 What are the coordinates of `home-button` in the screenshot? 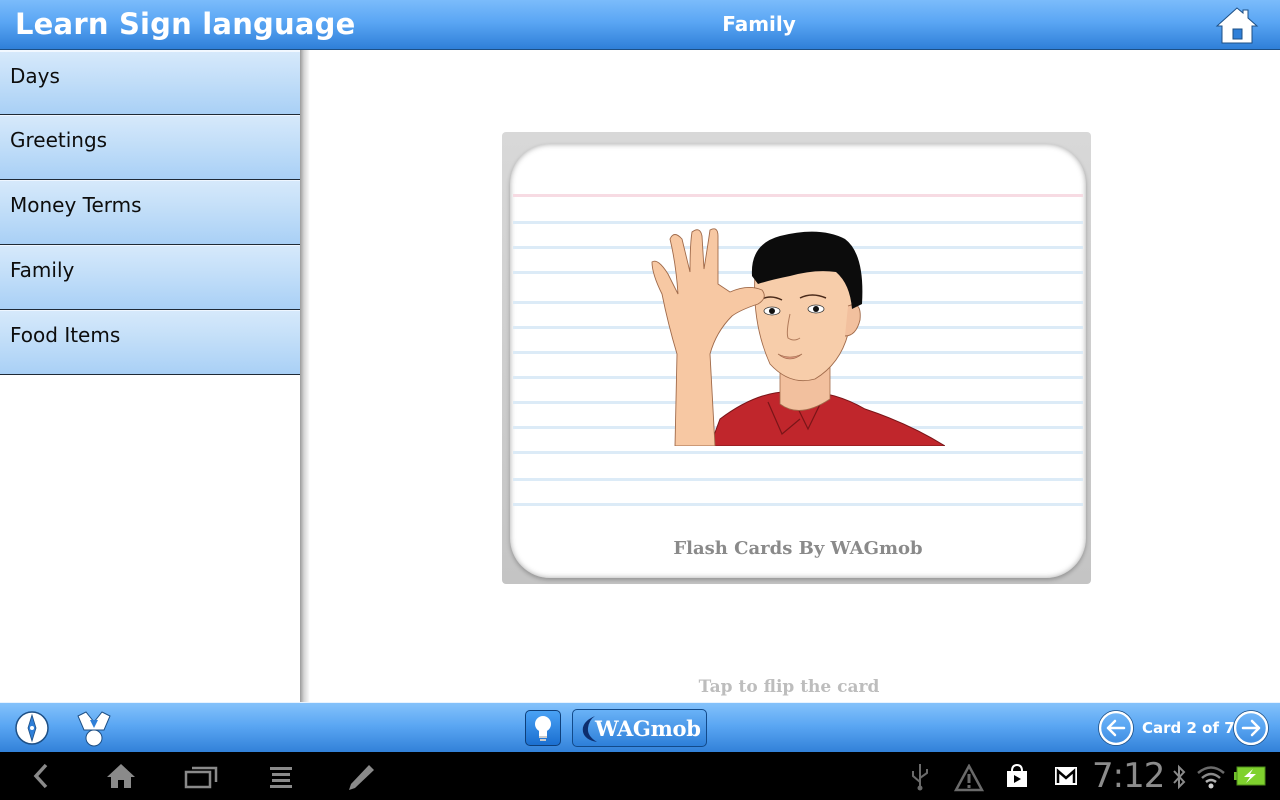 It's located at (1237, 26).